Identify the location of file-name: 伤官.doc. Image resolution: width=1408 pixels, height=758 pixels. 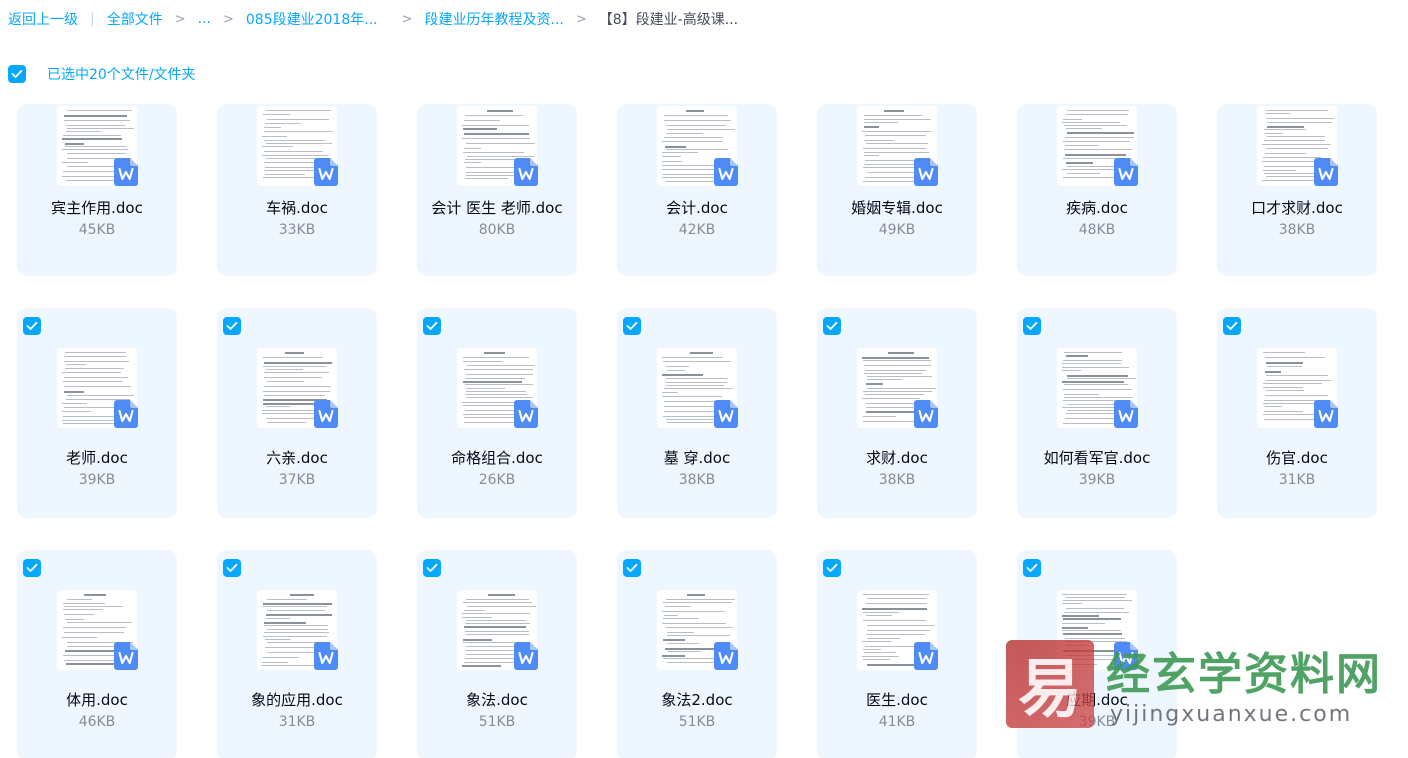
(1297, 458).